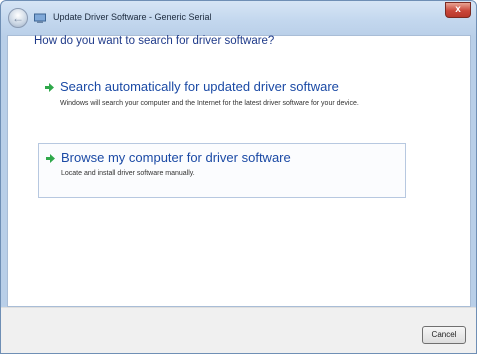 The image size is (477, 354). What do you see at coordinates (18, 18) in the screenshot?
I see `back-arrow-icon: ←` at bounding box center [18, 18].